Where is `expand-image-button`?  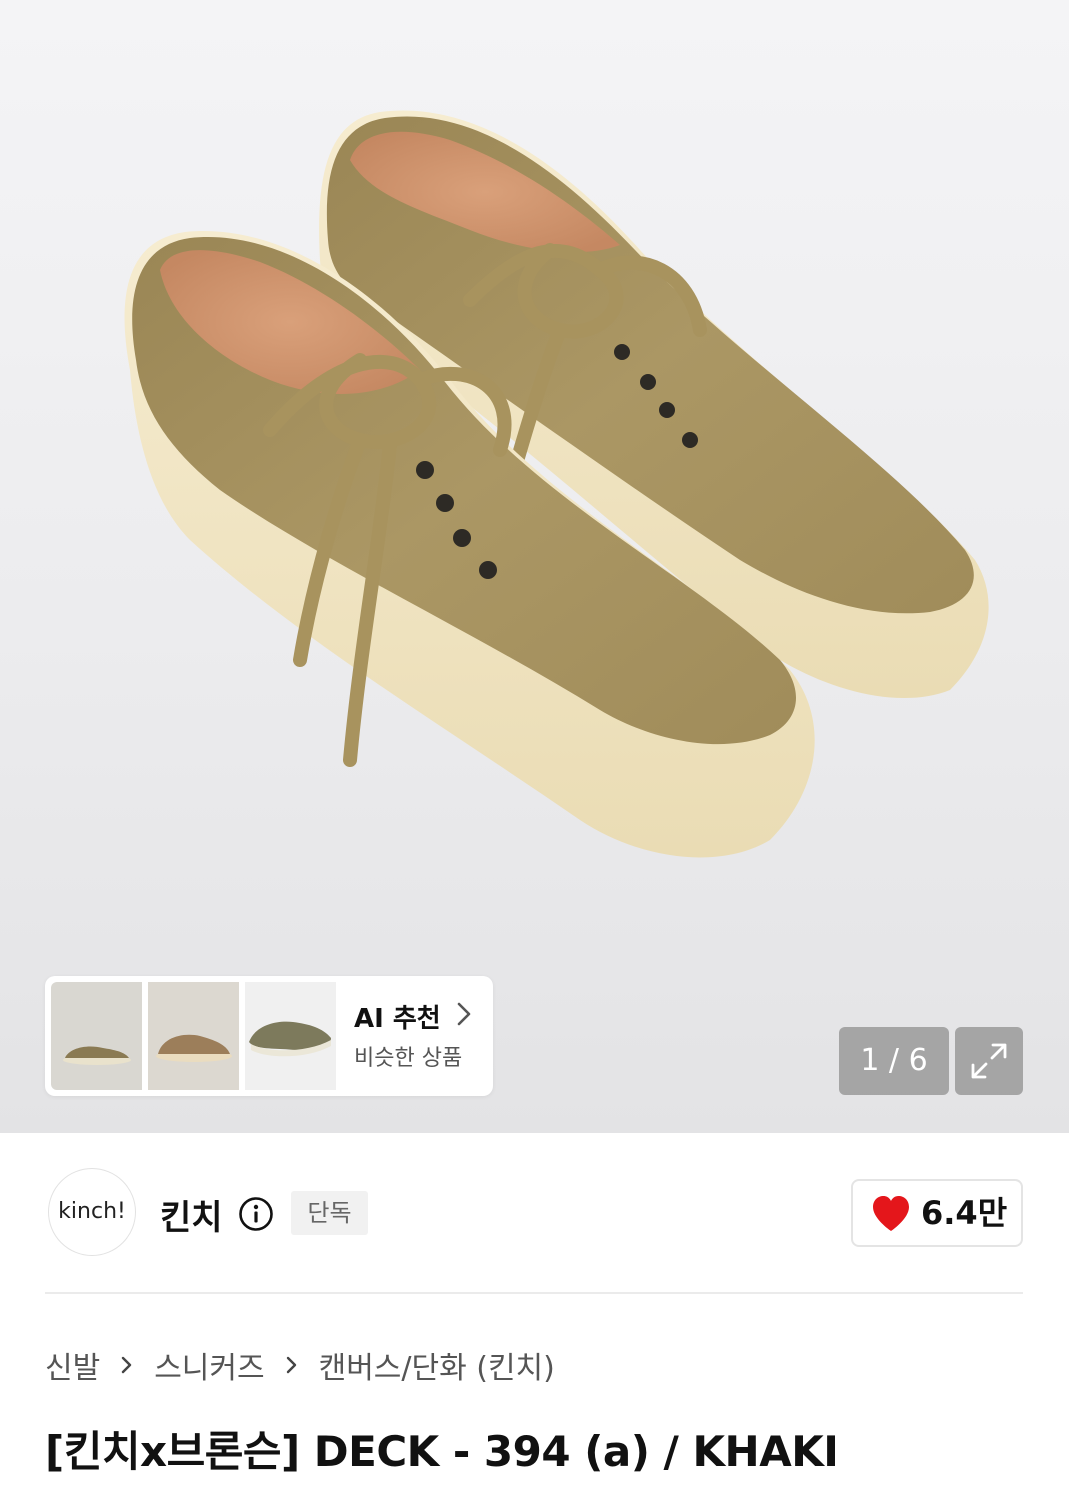
expand-image-button is located at coordinates (989, 1061).